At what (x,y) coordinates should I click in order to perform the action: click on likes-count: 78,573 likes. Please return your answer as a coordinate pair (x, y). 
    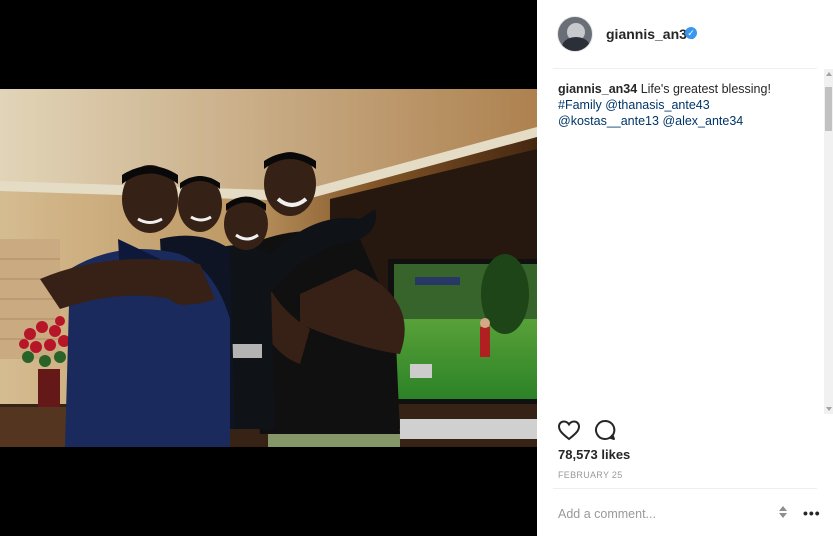
    Looking at the image, I should click on (594, 454).